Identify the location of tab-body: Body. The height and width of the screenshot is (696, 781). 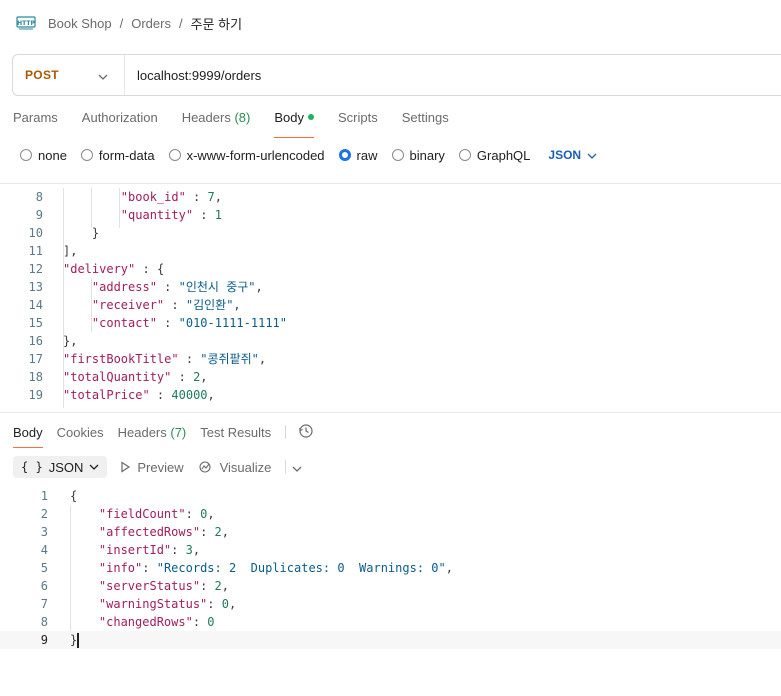
(294, 123).